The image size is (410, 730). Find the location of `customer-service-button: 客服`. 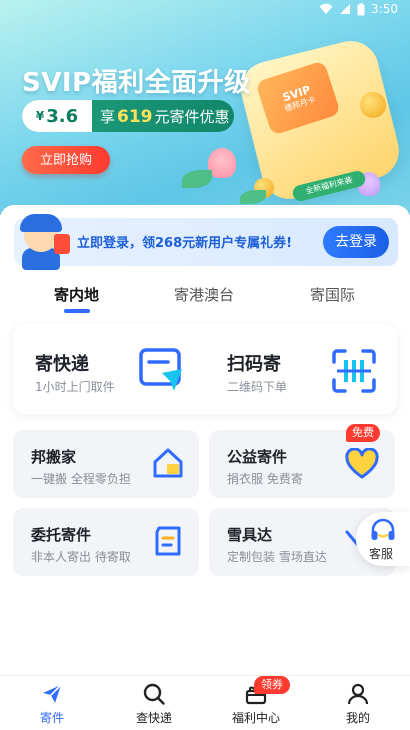

customer-service-button: 客服 is located at coordinates (383, 539).